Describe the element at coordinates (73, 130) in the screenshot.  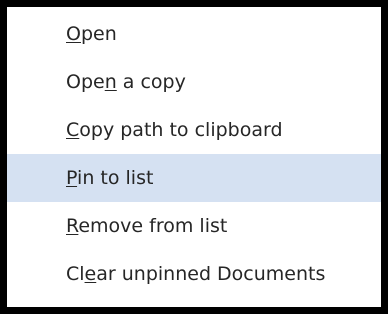
I see `access-key: C` at that location.